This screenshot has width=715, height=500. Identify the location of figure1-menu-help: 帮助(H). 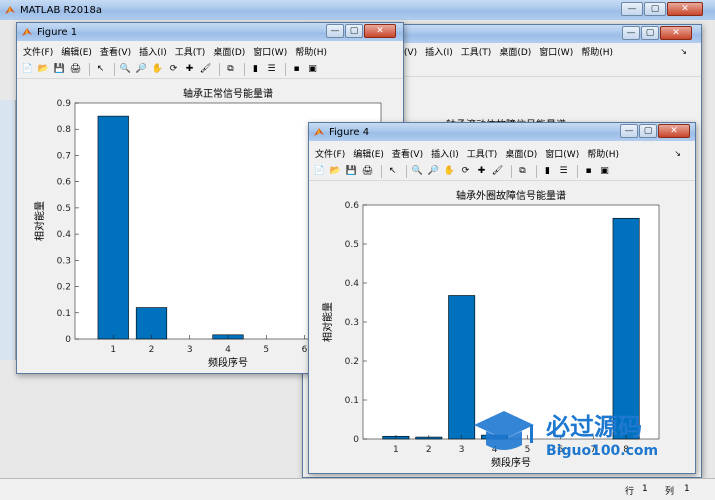
(311, 51).